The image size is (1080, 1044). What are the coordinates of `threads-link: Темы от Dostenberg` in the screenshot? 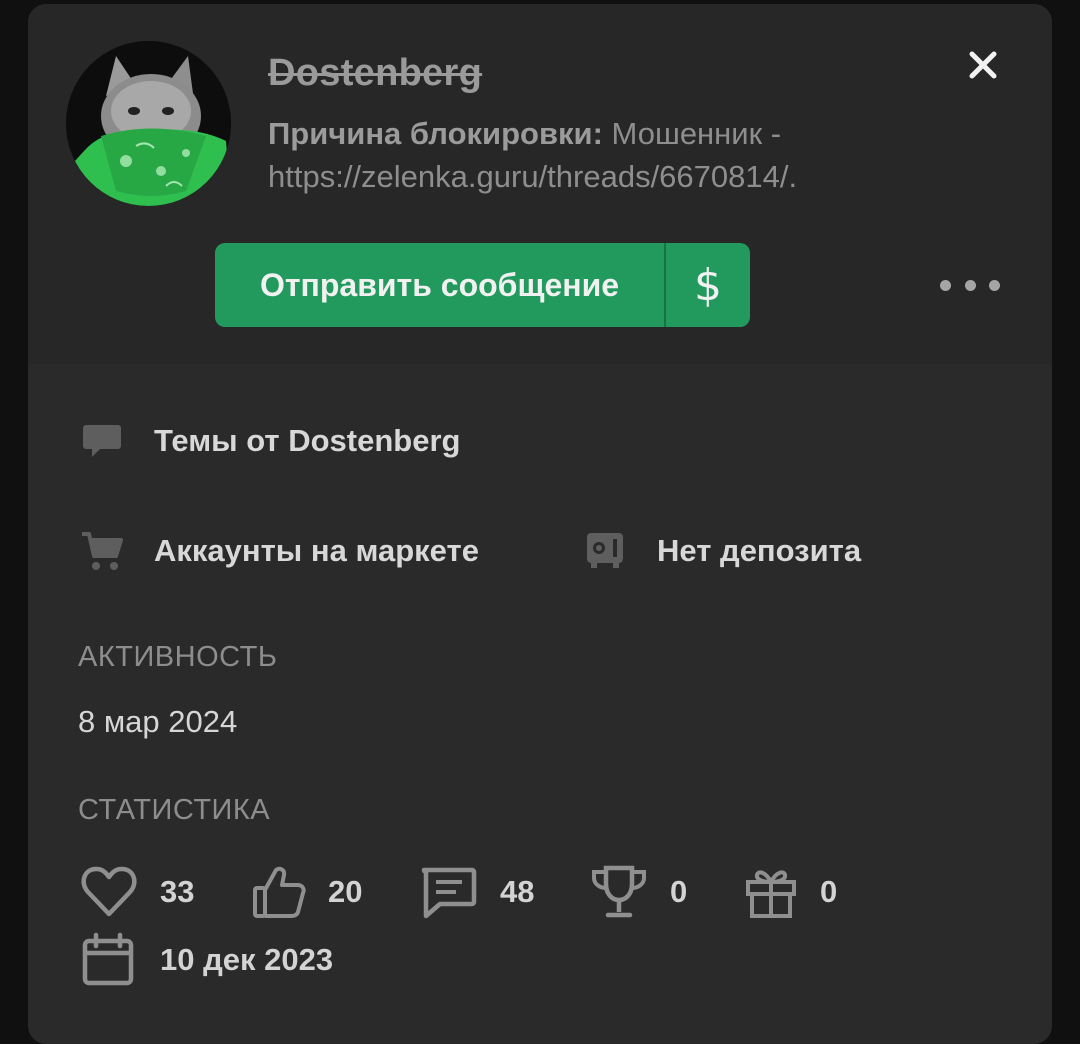 It's located at (270, 441).